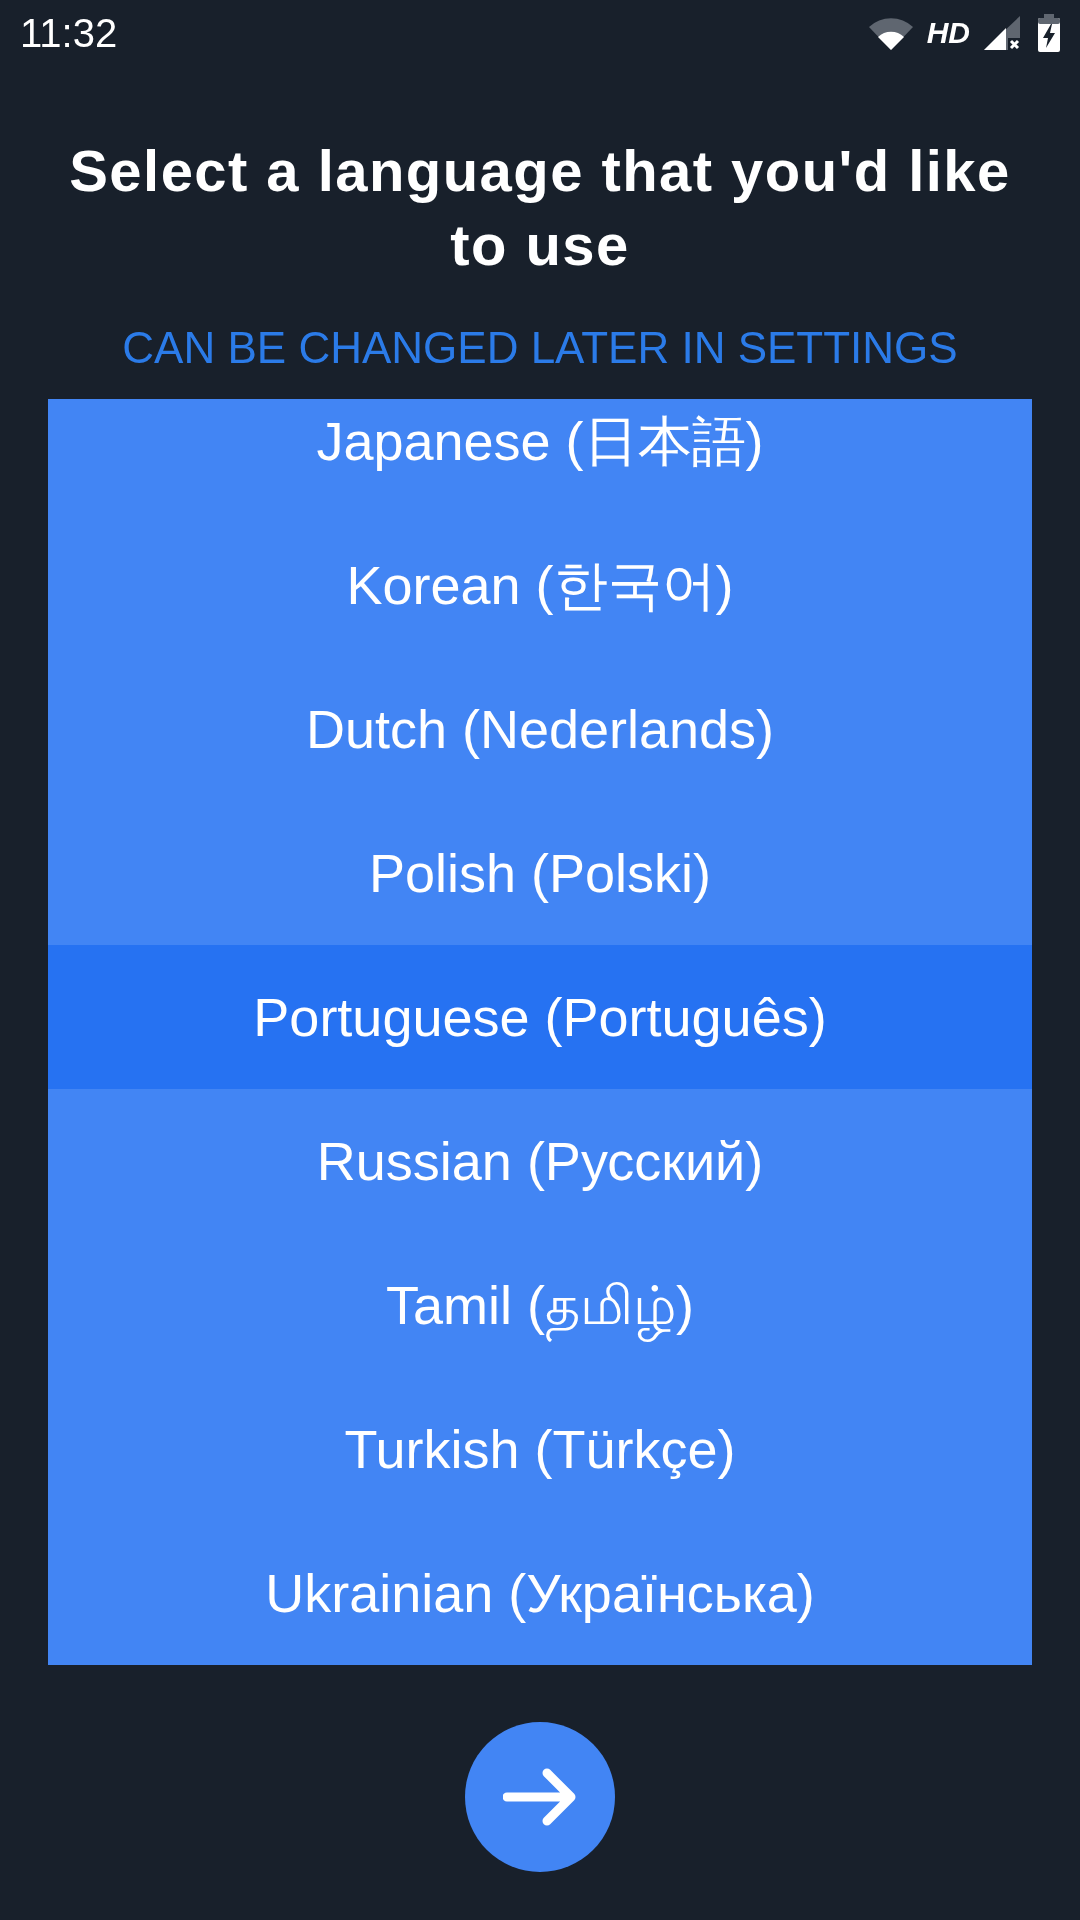 Image resolution: width=1080 pixels, height=1920 pixels. I want to click on status-time: 11:32, so click(69, 33).